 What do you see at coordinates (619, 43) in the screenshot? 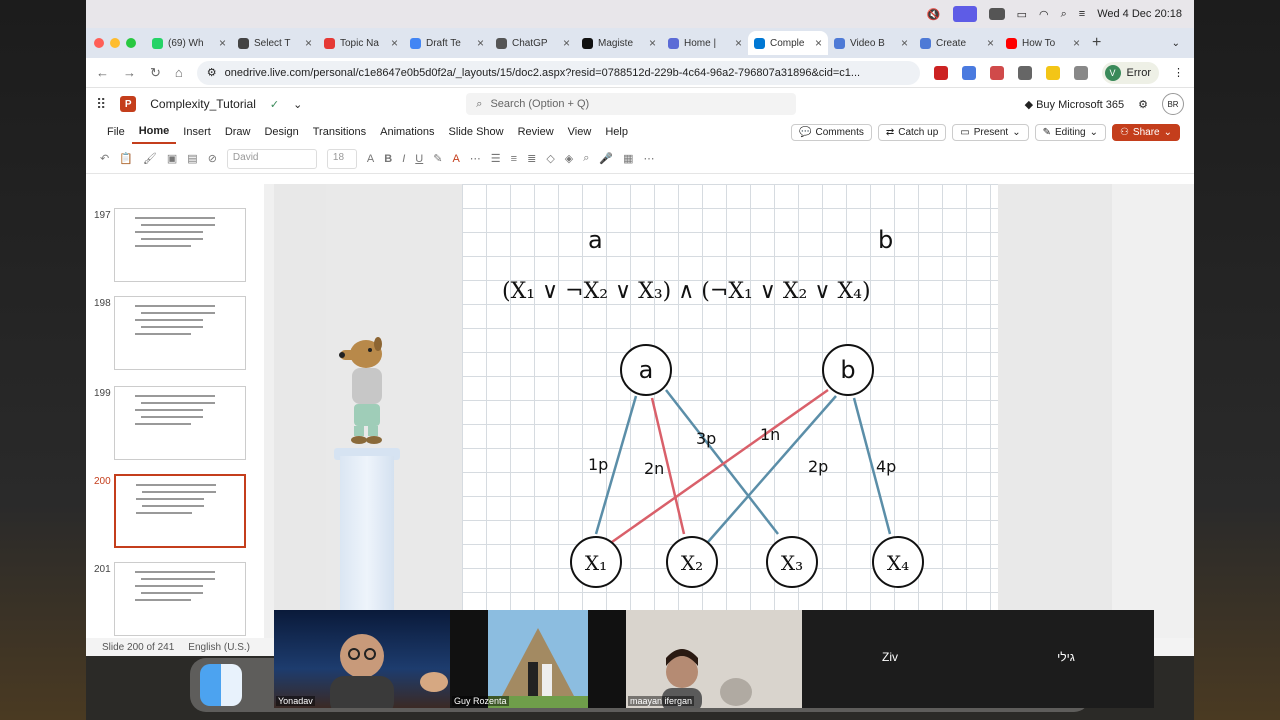
I see `browser-tab-5: Magiste ×` at bounding box center [619, 43].